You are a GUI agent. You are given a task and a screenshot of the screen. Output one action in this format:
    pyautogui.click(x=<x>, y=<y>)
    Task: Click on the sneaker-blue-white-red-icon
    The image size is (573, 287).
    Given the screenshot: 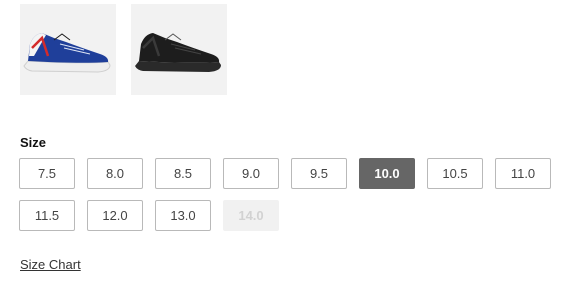 What is the action you would take?
    pyautogui.click(x=67, y=53)
    